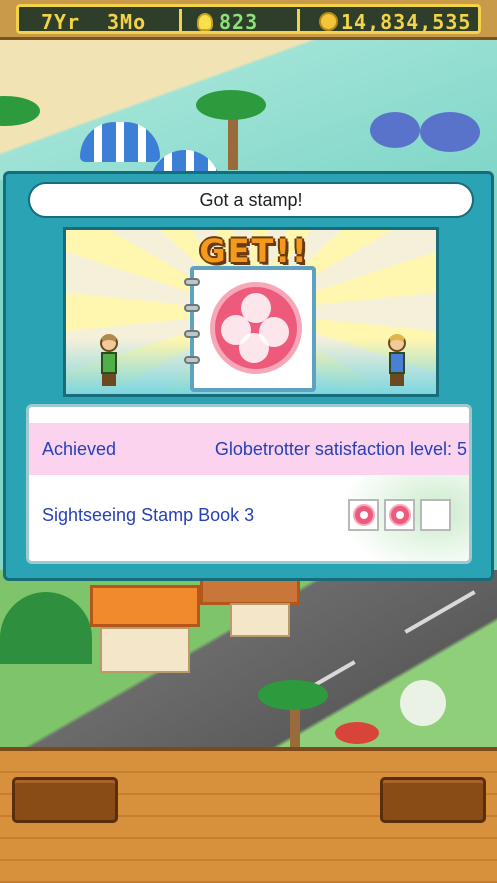  I want to click on dialog-title: Got a stamp!, so click(251, 200).